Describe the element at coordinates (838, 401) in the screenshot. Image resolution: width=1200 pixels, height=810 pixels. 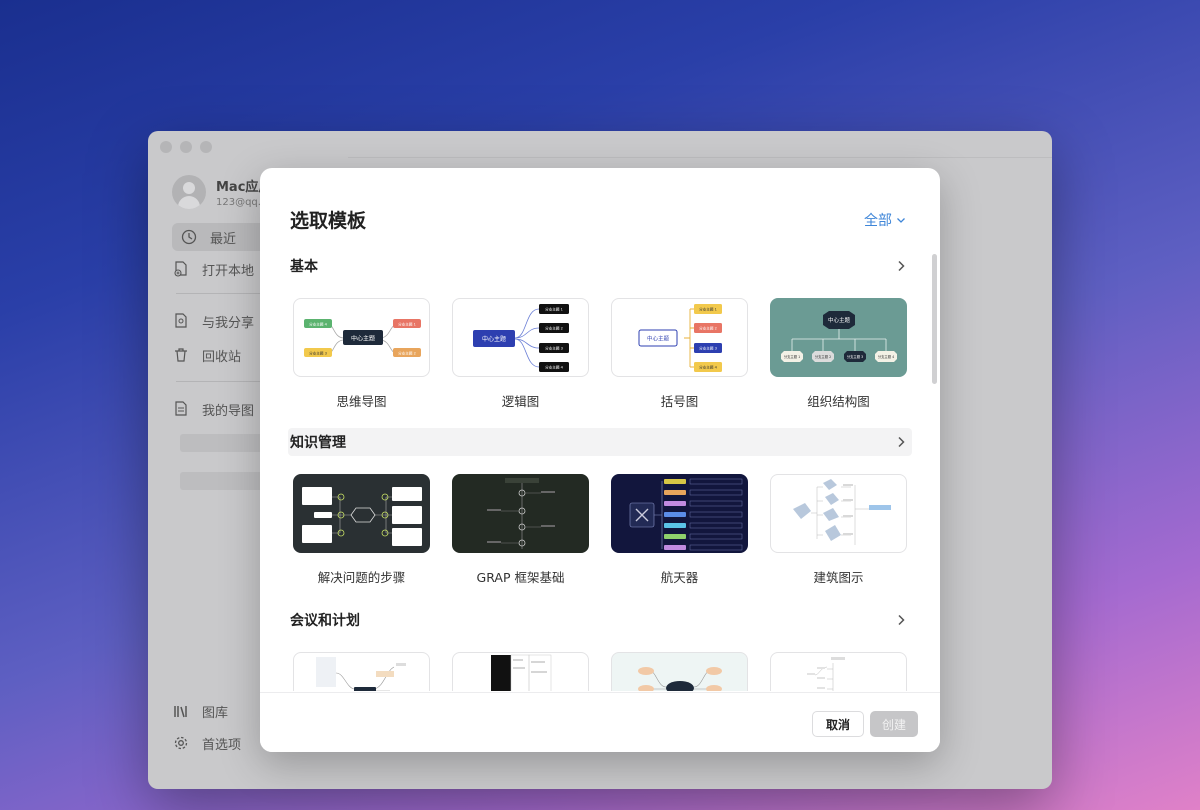
I see `template-label: 组织结构图` at that location.